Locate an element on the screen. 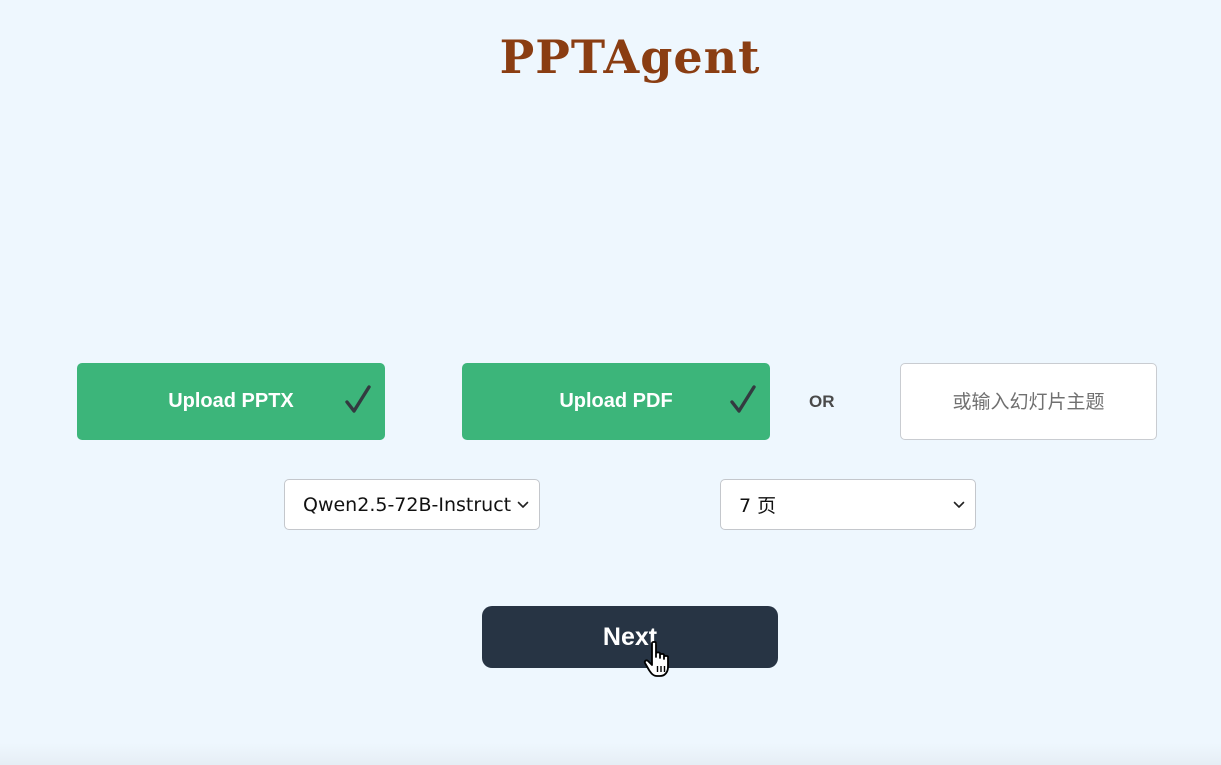  upload-pdf-label: Upload PDF is located at coordinates (616, 401).